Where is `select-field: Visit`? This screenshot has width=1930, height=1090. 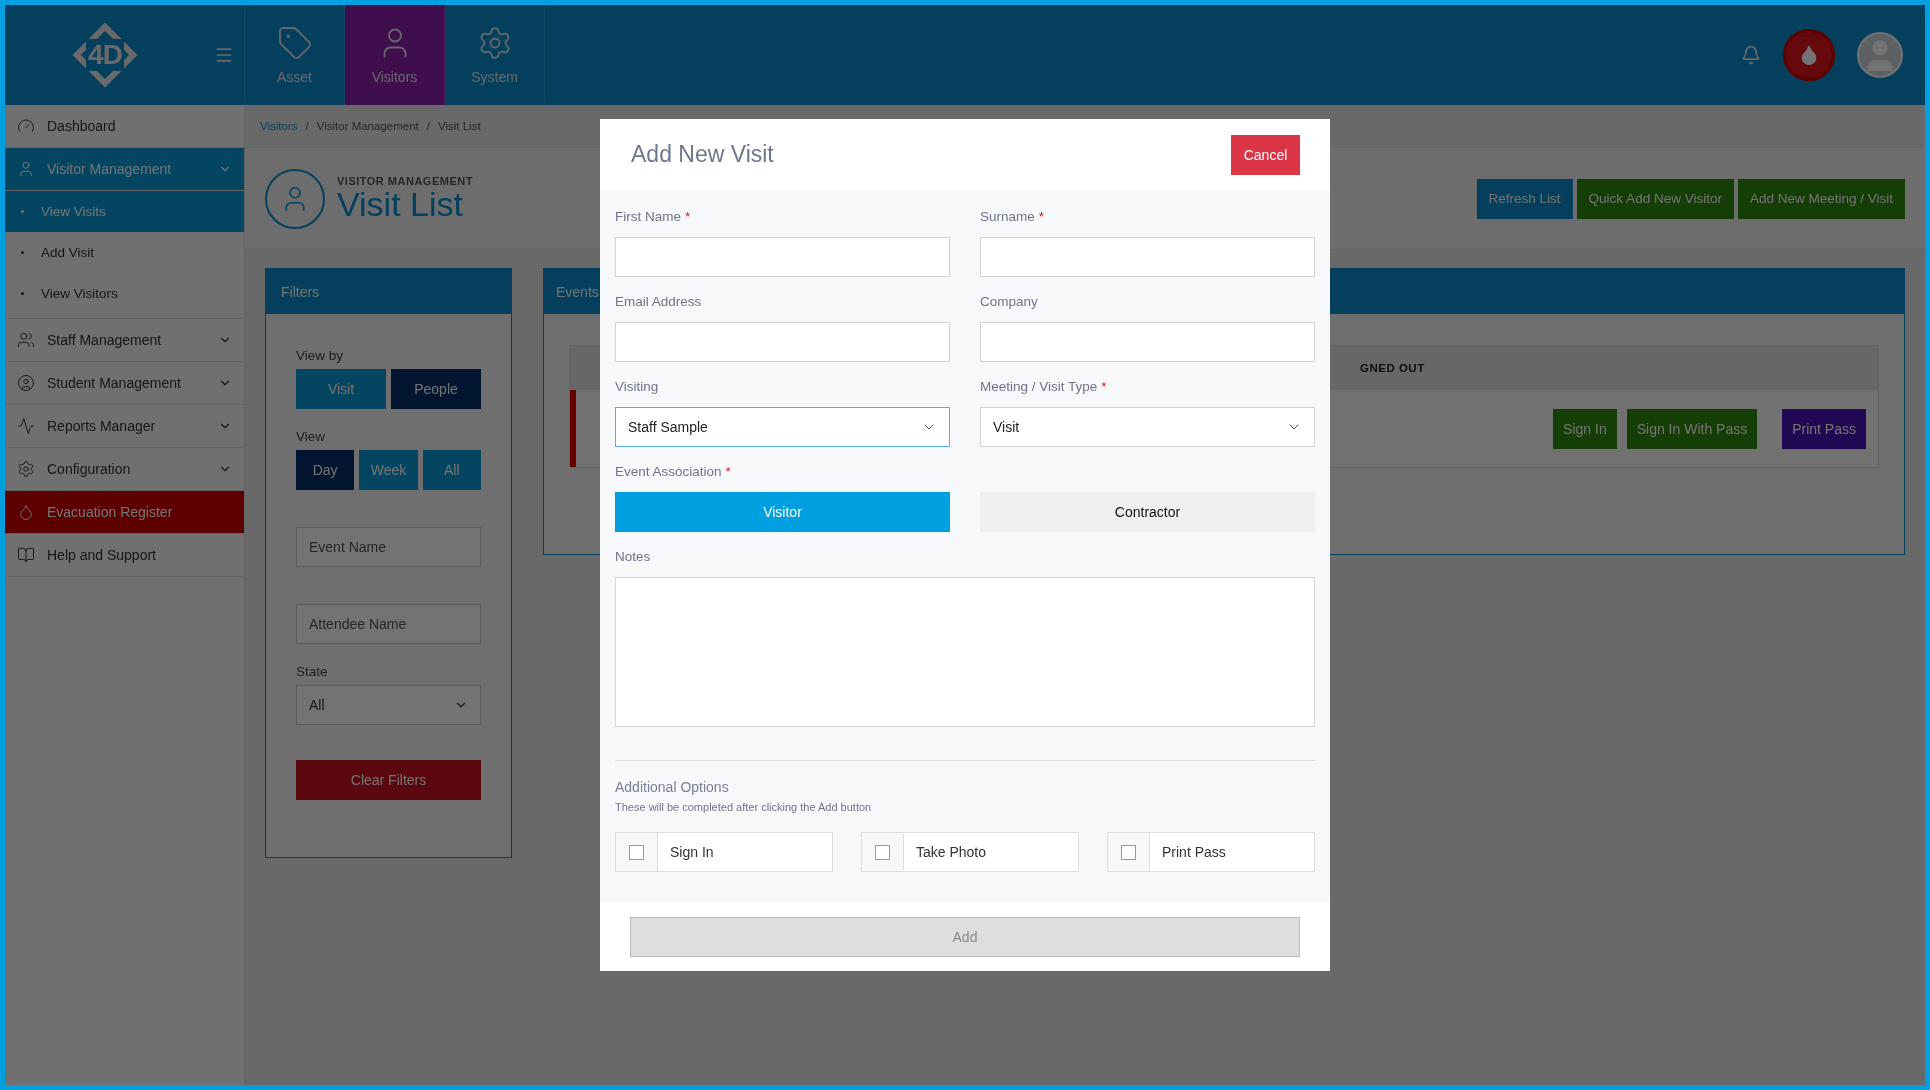 select-field: Visit is located at coordinates (1147, 427).